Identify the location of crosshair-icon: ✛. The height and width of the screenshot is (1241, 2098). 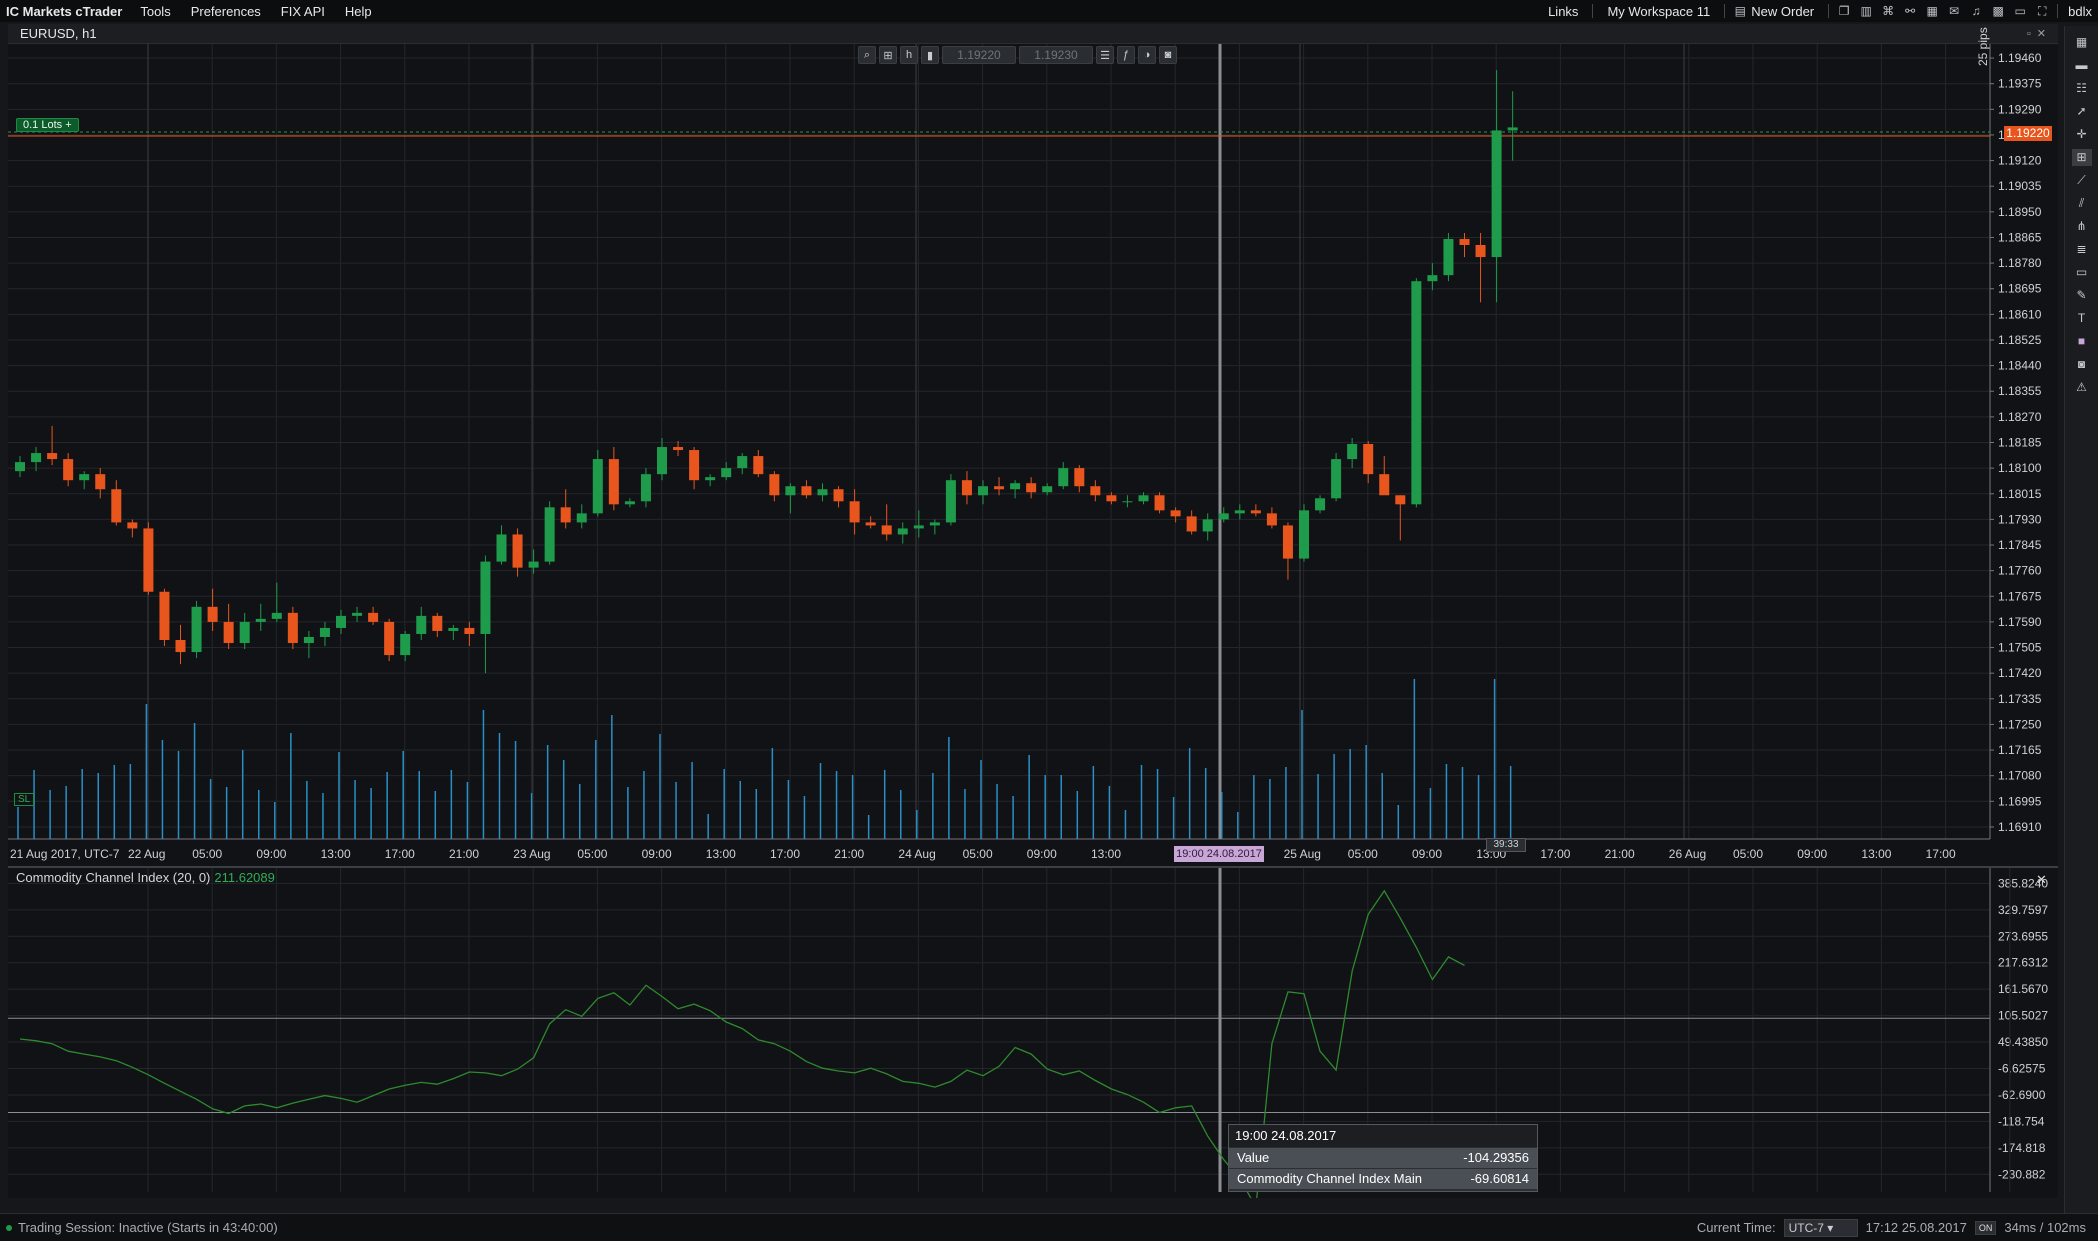
(2082, 134).